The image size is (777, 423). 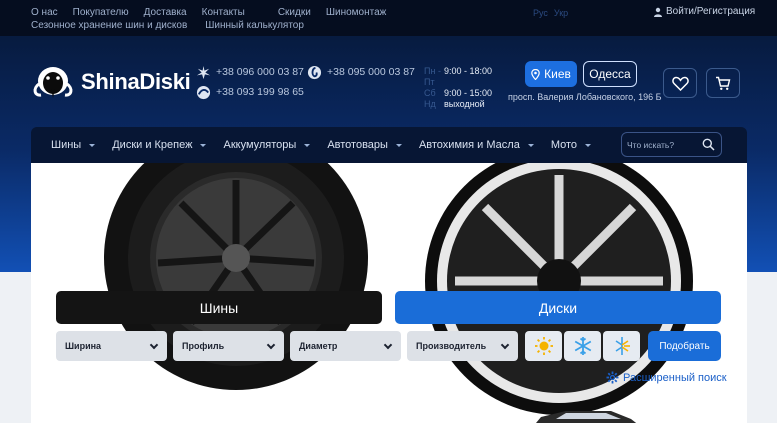 What do you see at coordinates (223, 12) in the screenshot?
I see `top-link-contacts: Контакты` at bounding box center [223, 12].